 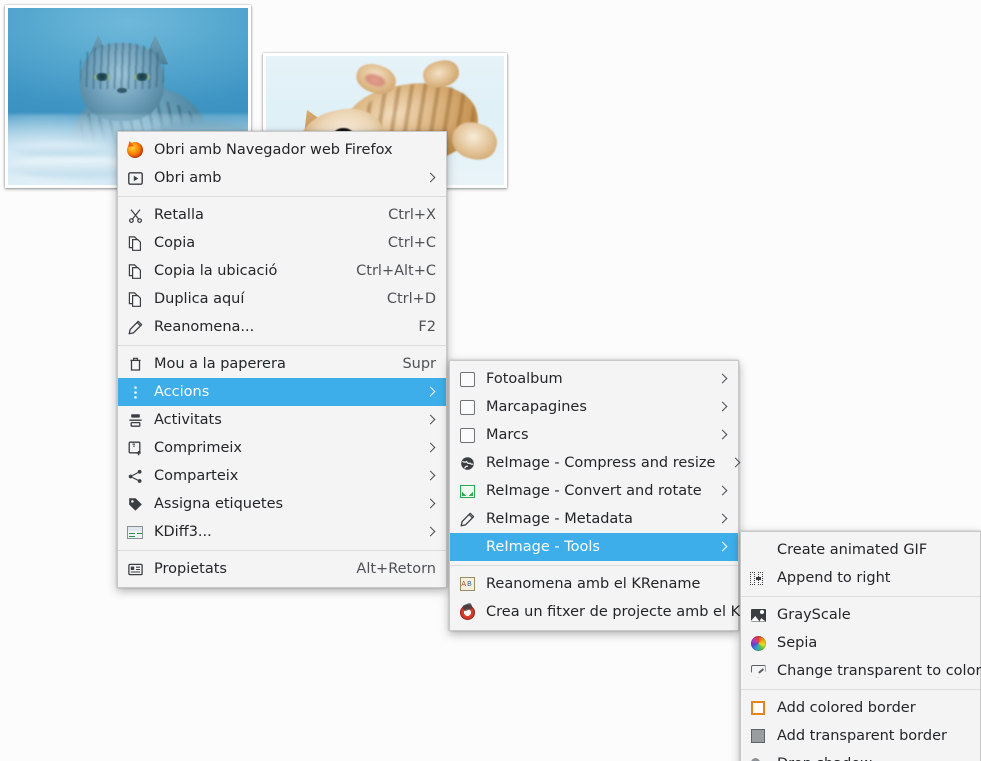 I want to click on menu-item-label: Propietats, so click(x=190, y=569).